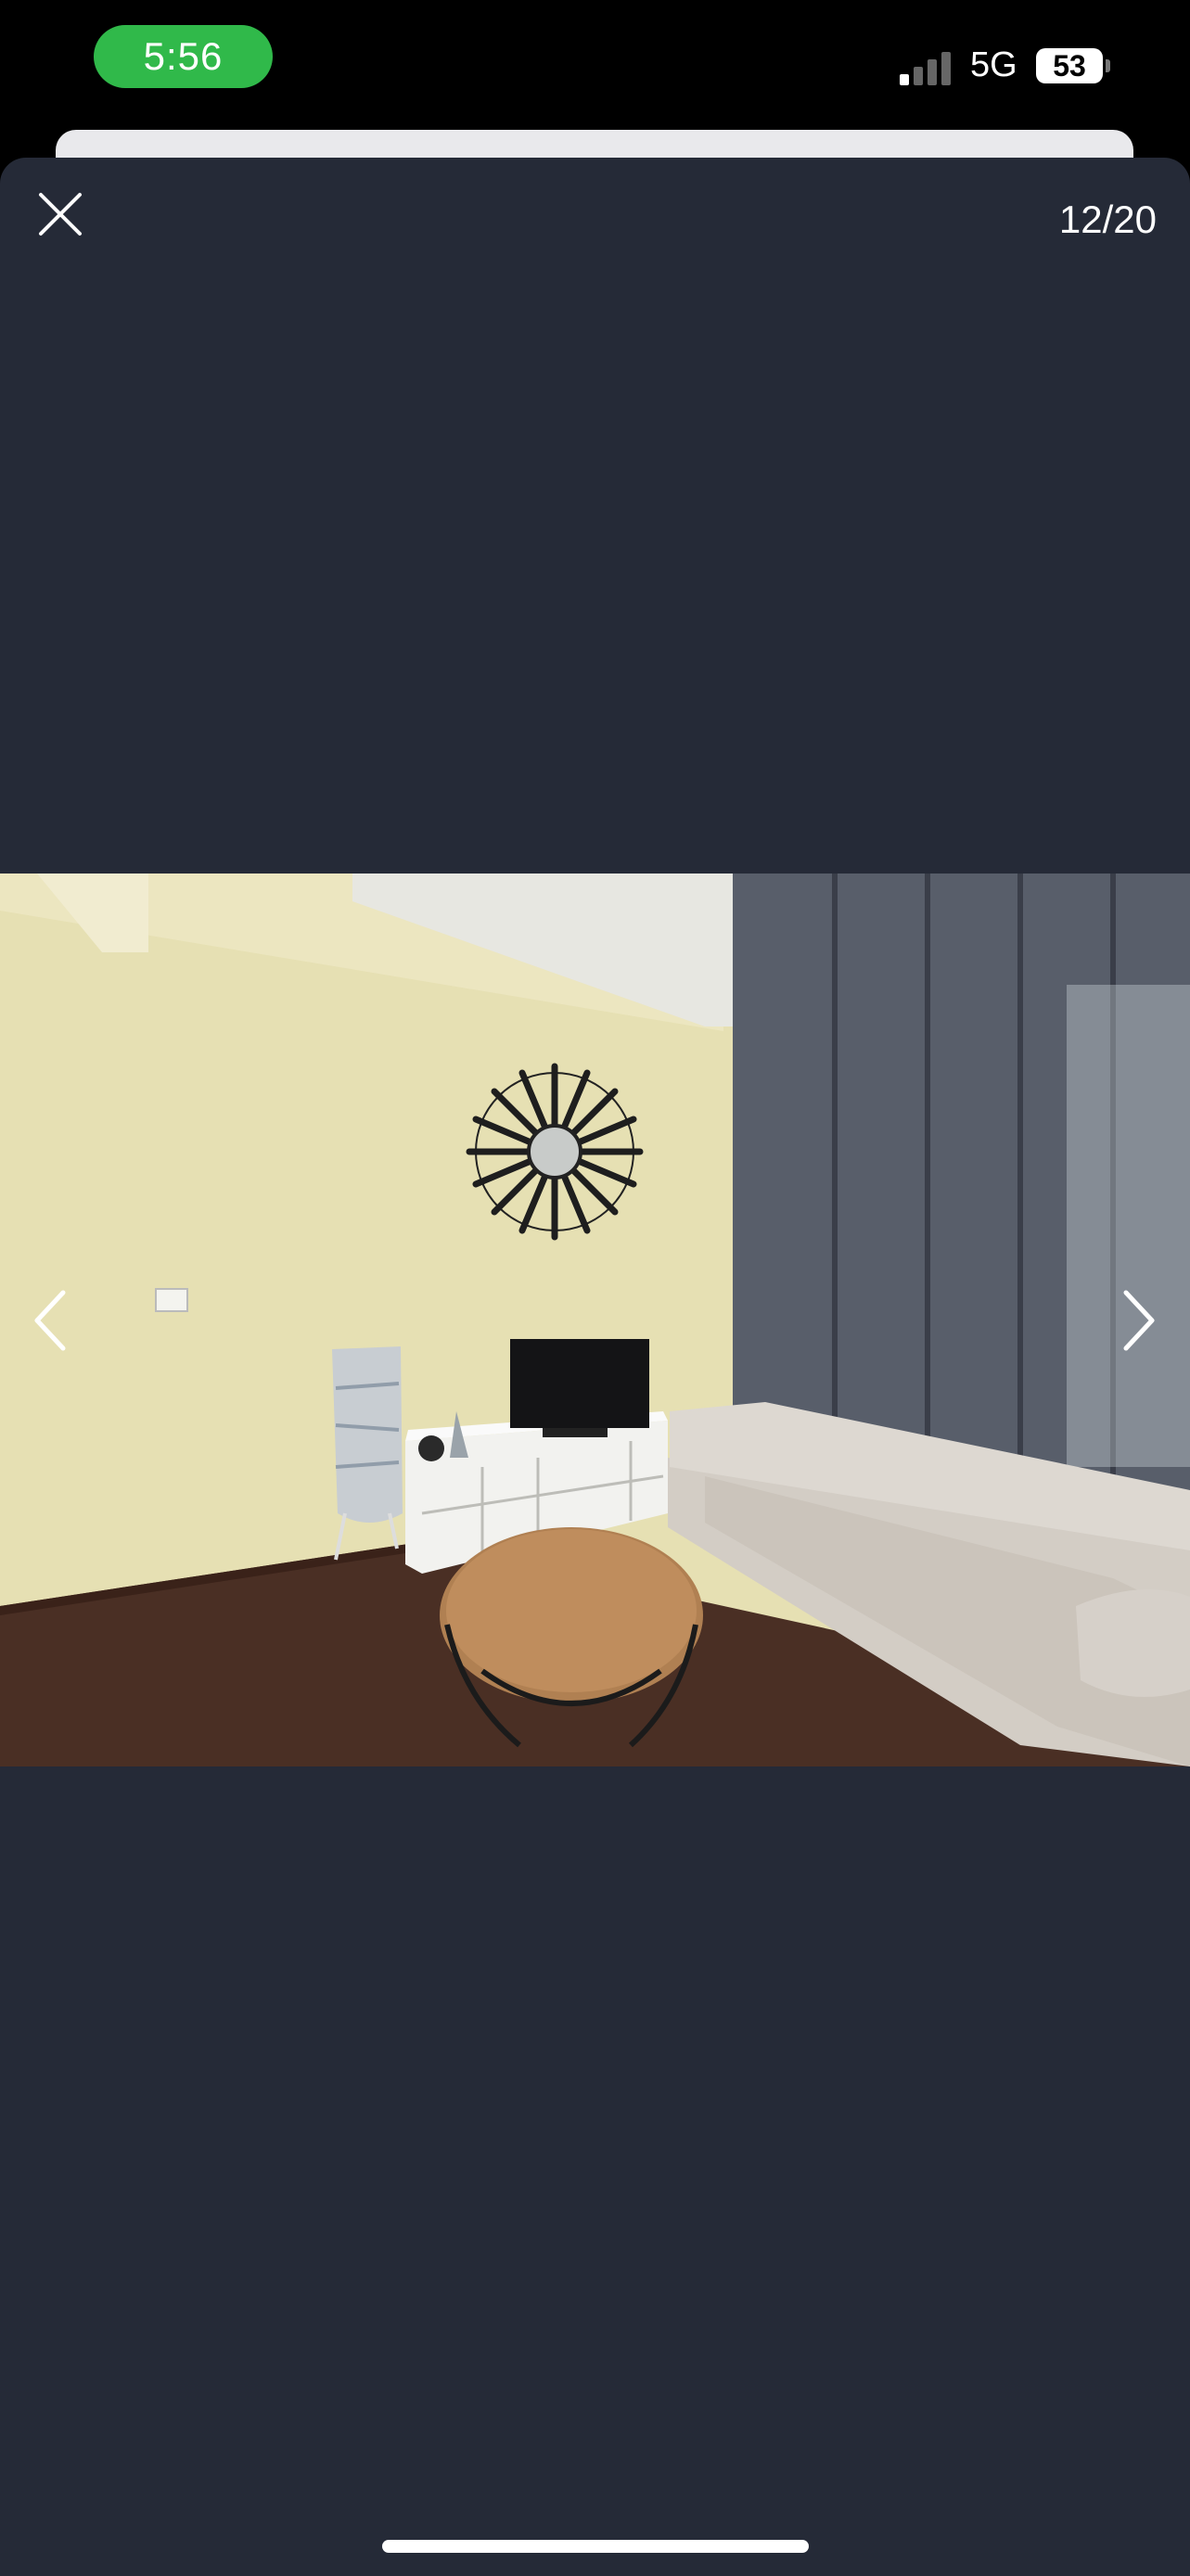 This screenshot has height=2576, width=1190. I want to click on close-icon, so click(60, 214).